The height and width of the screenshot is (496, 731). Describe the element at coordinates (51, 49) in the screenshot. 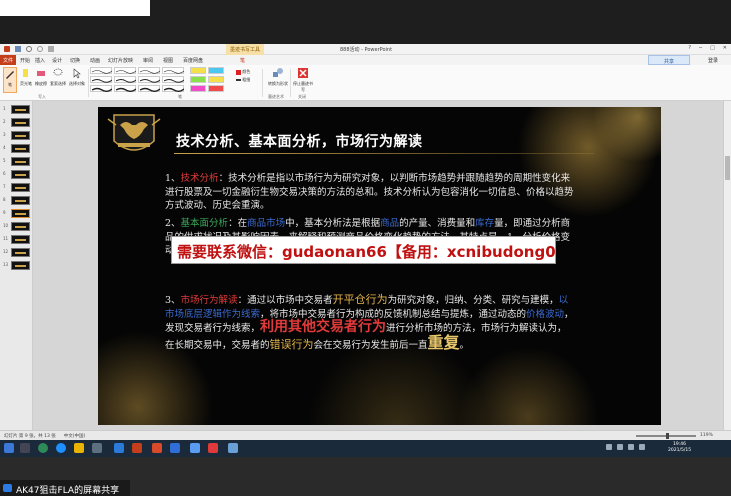

I see `present-icon` at that location.